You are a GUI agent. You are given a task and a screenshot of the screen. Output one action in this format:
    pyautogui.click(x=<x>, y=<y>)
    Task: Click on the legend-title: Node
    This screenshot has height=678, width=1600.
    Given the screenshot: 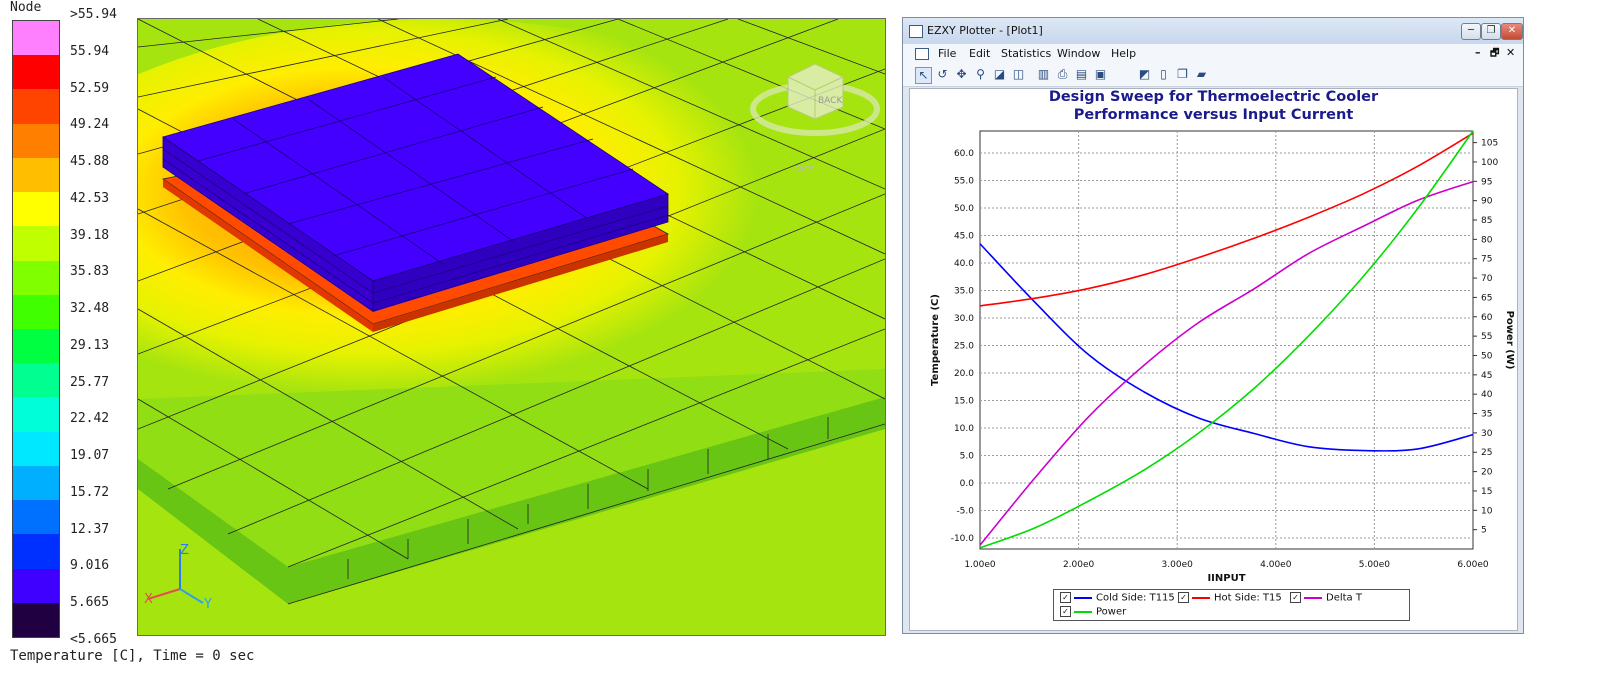 What is the action you would take?
    pyautogui.click(x=26, y=7)
    